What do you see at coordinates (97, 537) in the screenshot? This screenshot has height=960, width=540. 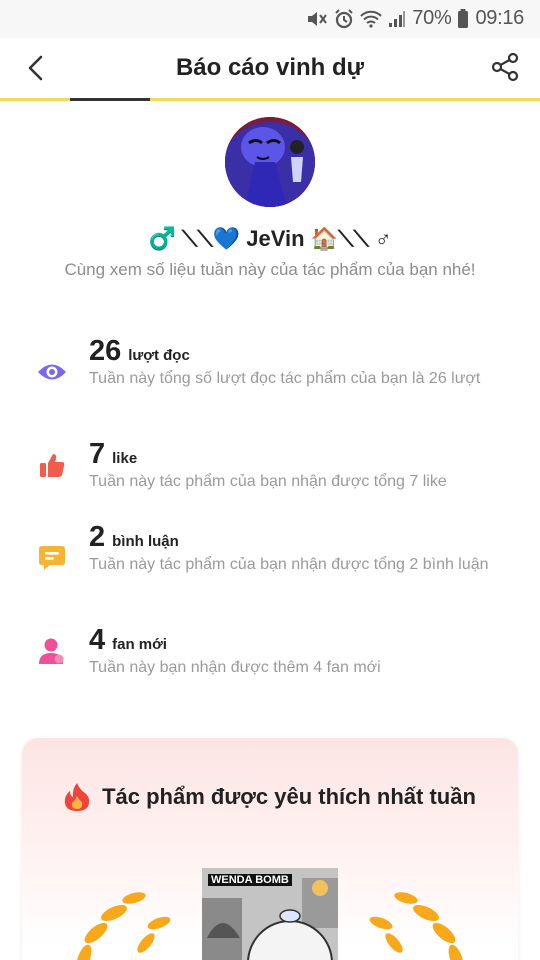 I see `stat-value: 2` at bounding box center [97, 537].